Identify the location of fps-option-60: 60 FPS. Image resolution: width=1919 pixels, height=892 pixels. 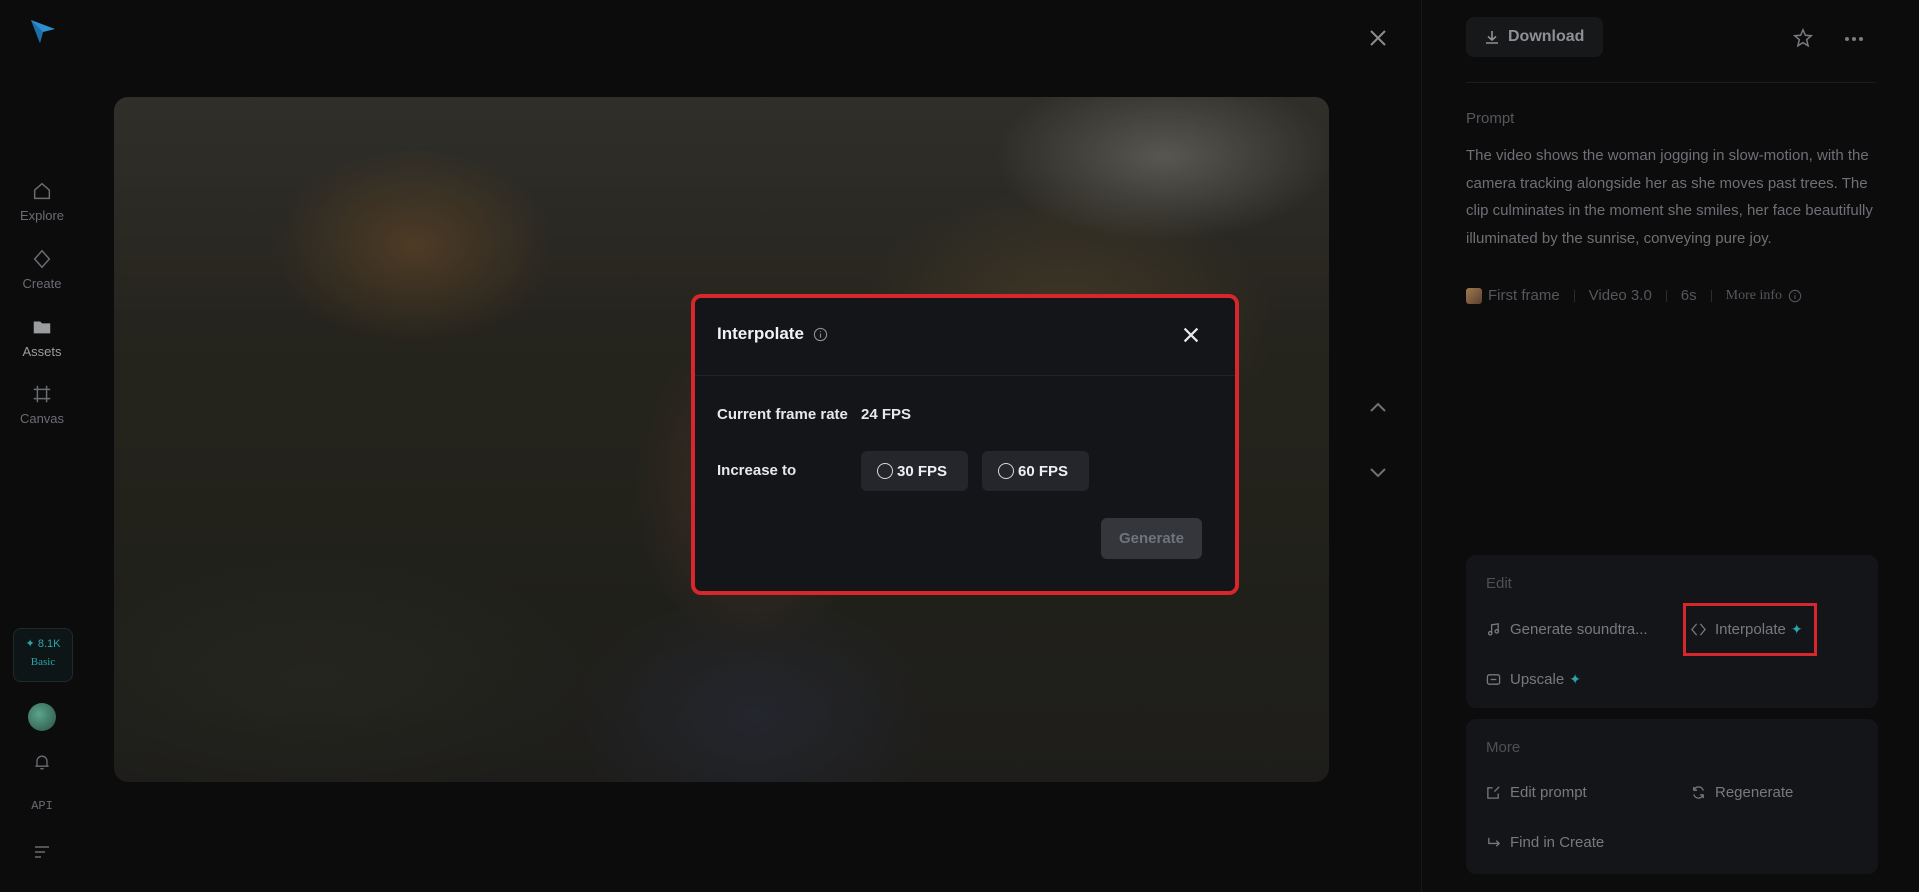
(1035, 471).